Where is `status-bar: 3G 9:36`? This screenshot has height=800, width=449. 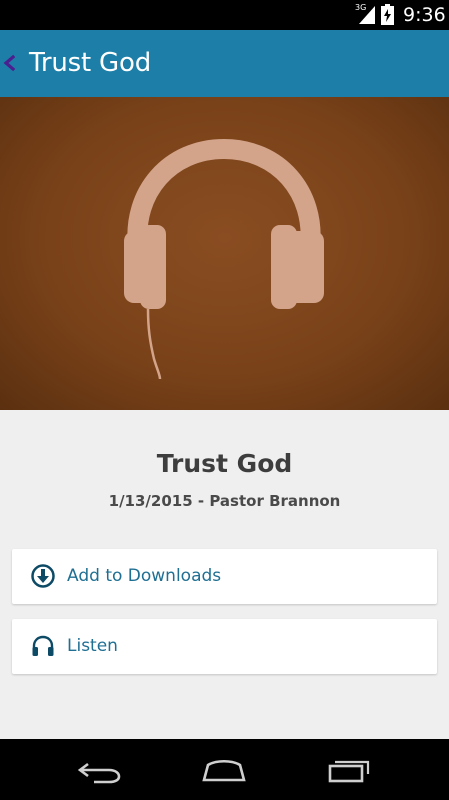
status-bar: 3G 9:36 is located at coordinates (224, 15).